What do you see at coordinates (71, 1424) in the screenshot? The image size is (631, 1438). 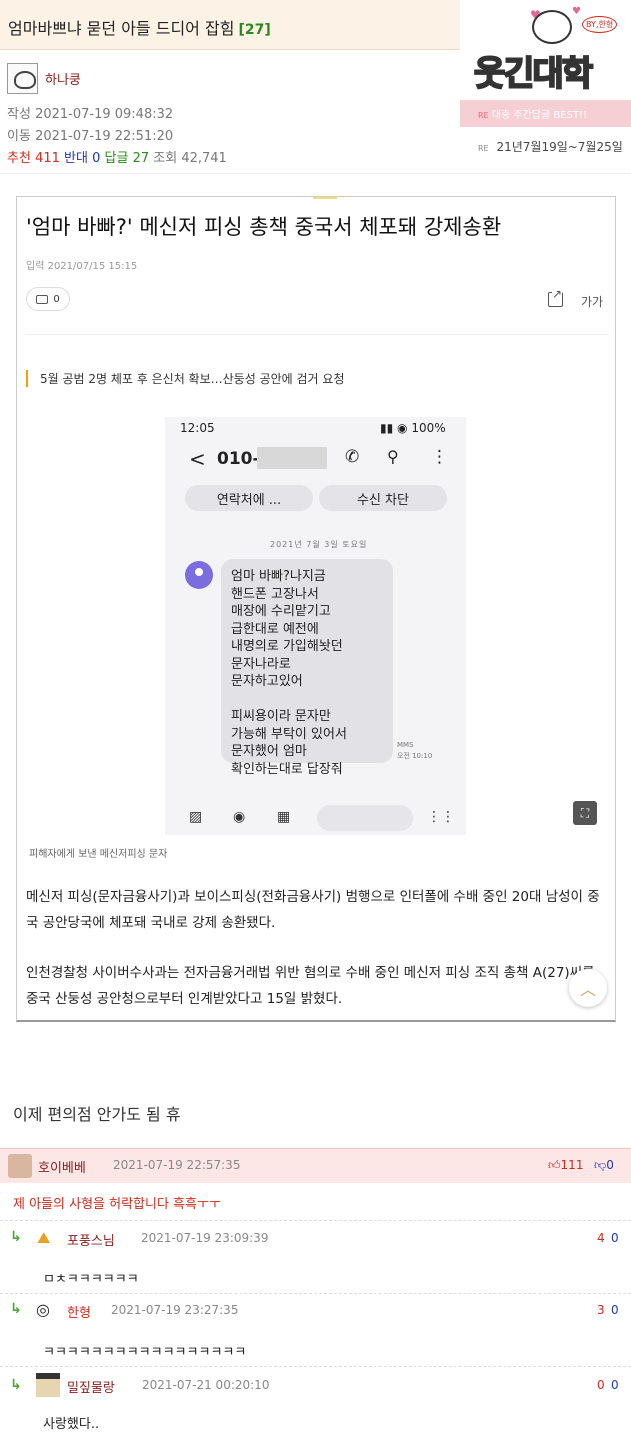 I see `reply-text: 사랑했다..` at bounding box center [71, 1424].